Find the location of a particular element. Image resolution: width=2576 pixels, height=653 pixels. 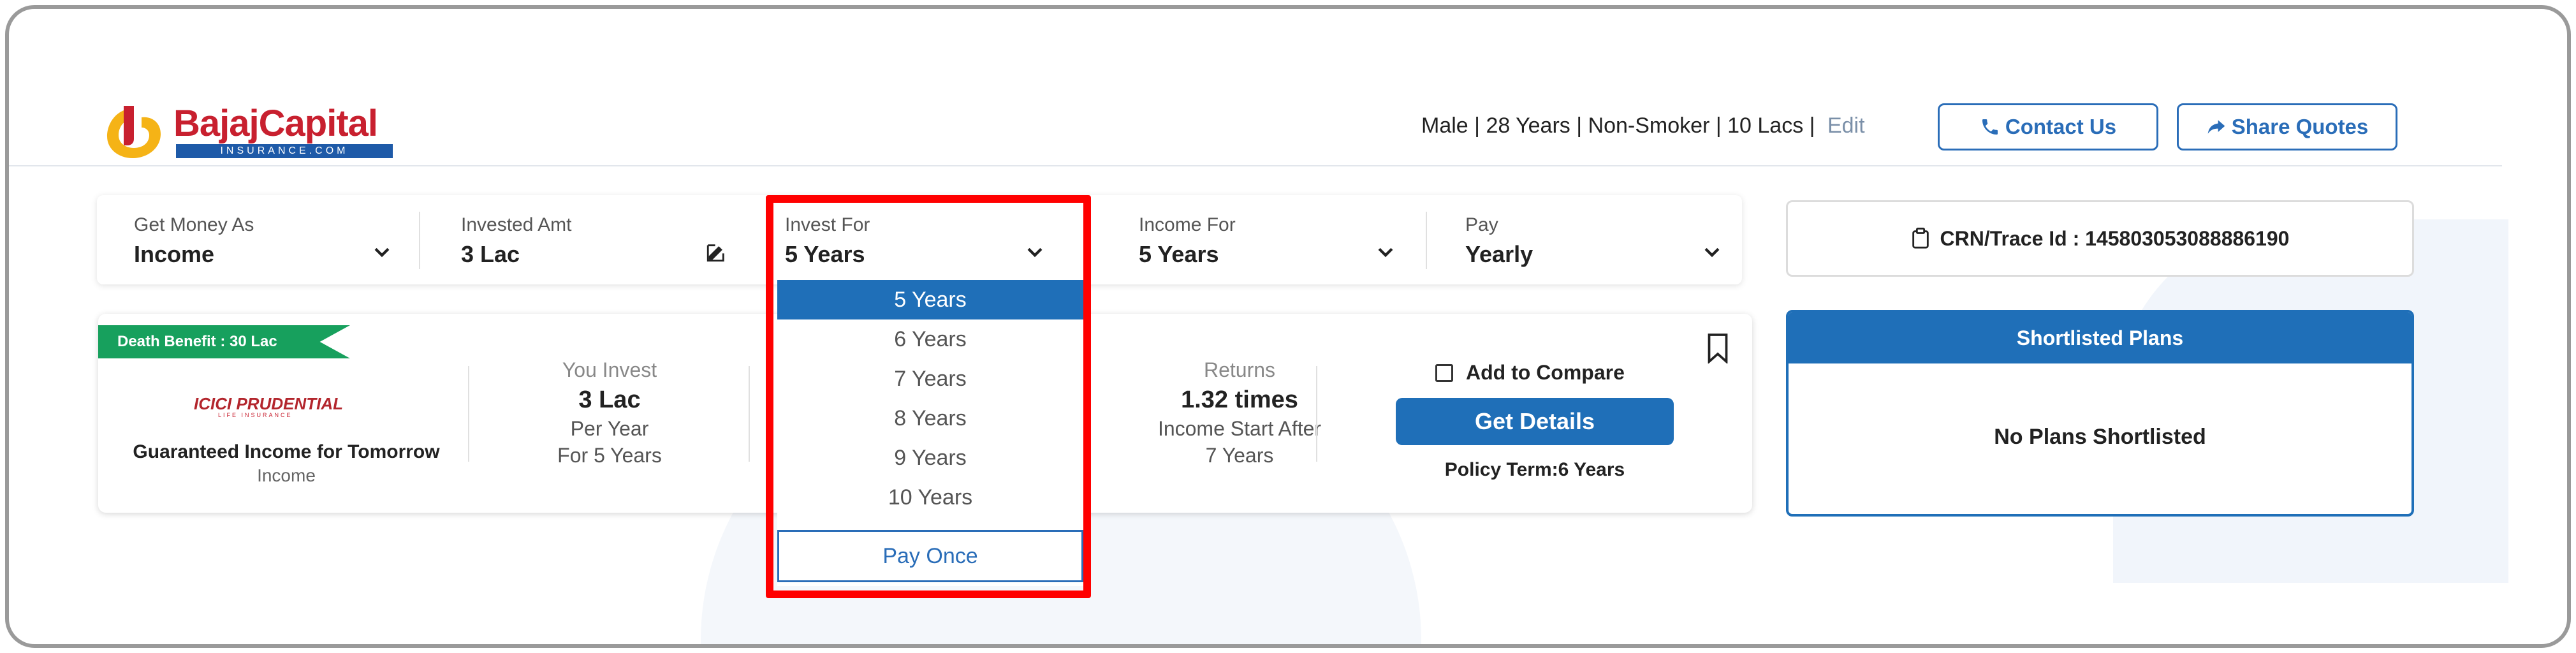

pay-label: Pay is located at coordinates (1482, 224).